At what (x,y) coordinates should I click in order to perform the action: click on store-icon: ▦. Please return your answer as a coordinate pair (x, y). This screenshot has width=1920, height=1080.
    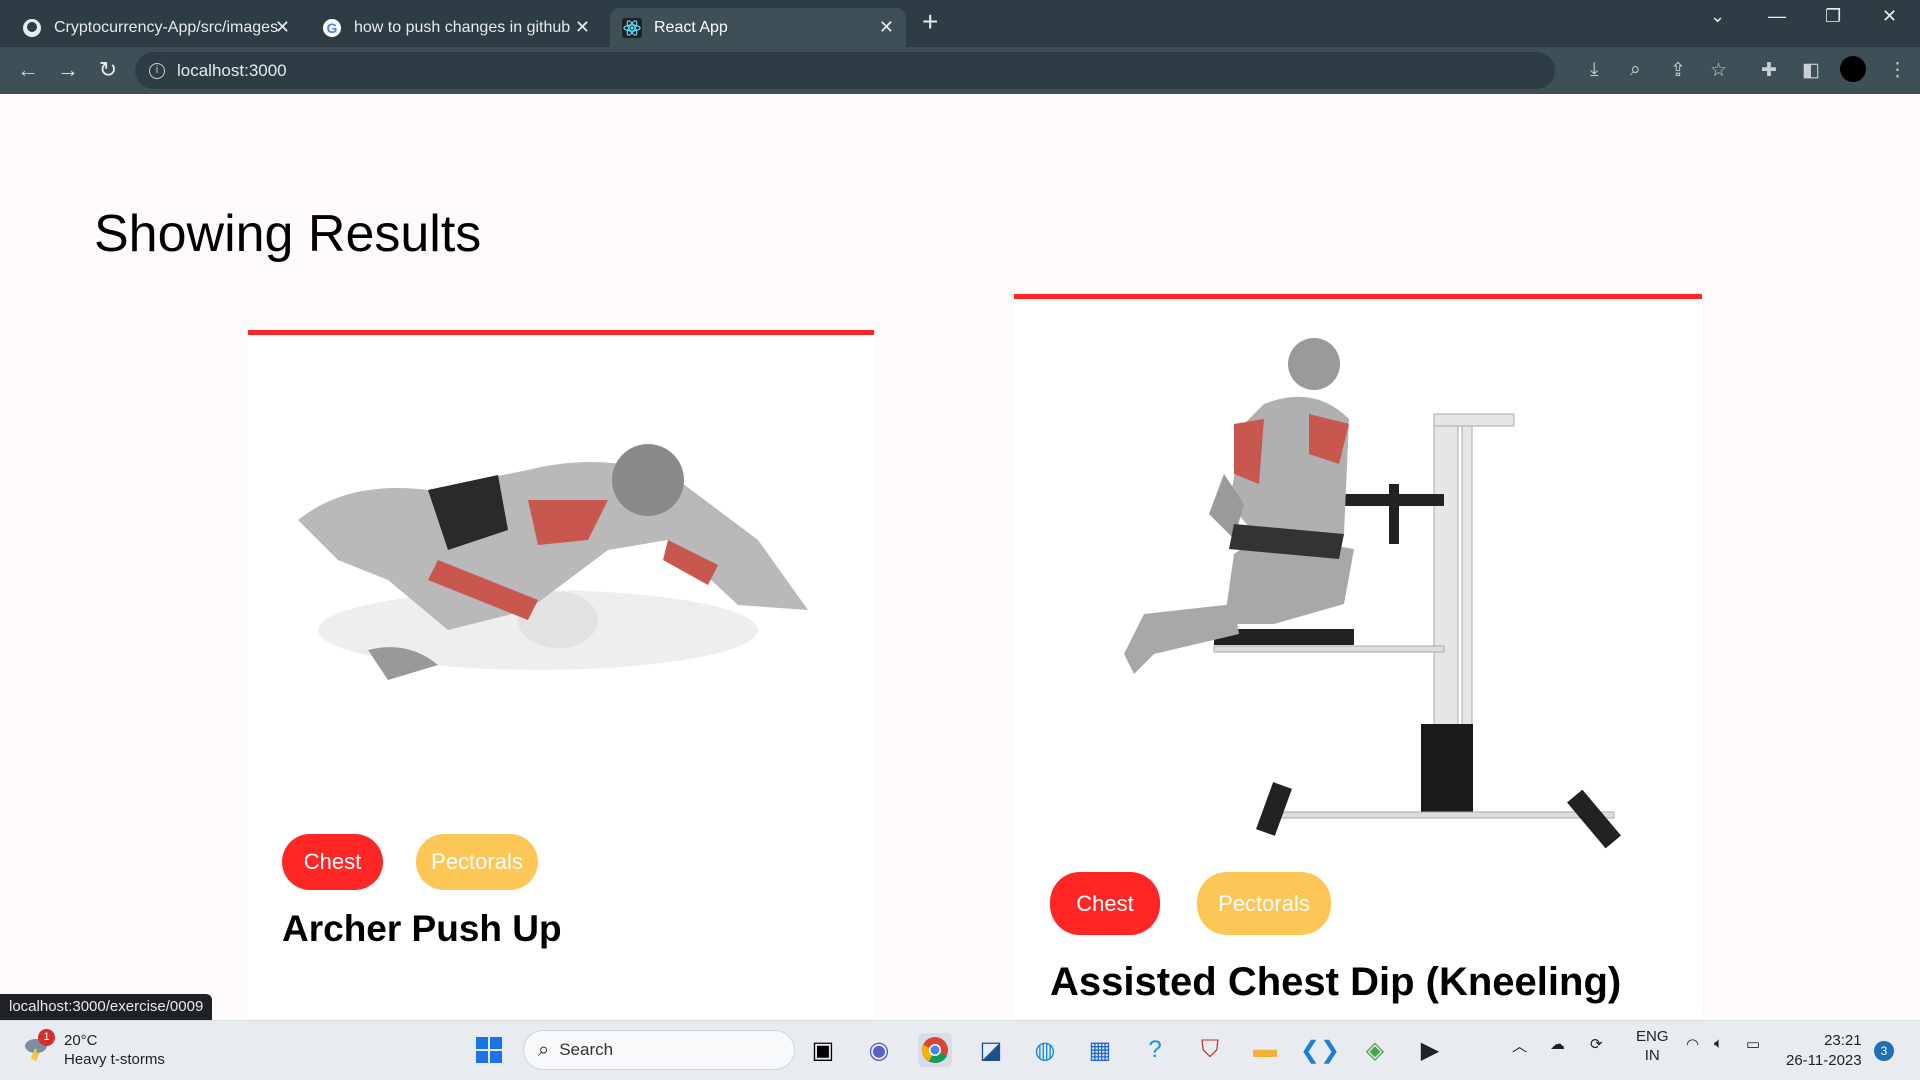
    Looking at the image, I should click on (1100, 1050).